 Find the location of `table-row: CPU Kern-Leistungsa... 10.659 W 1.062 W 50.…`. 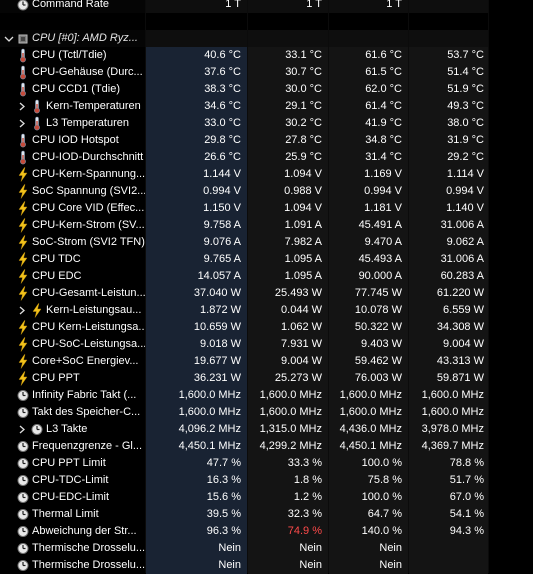

table-row: CPU Kern-Leistungsa... 10.659 W 1.062 W 50.… is located at coordinates (266, 327).